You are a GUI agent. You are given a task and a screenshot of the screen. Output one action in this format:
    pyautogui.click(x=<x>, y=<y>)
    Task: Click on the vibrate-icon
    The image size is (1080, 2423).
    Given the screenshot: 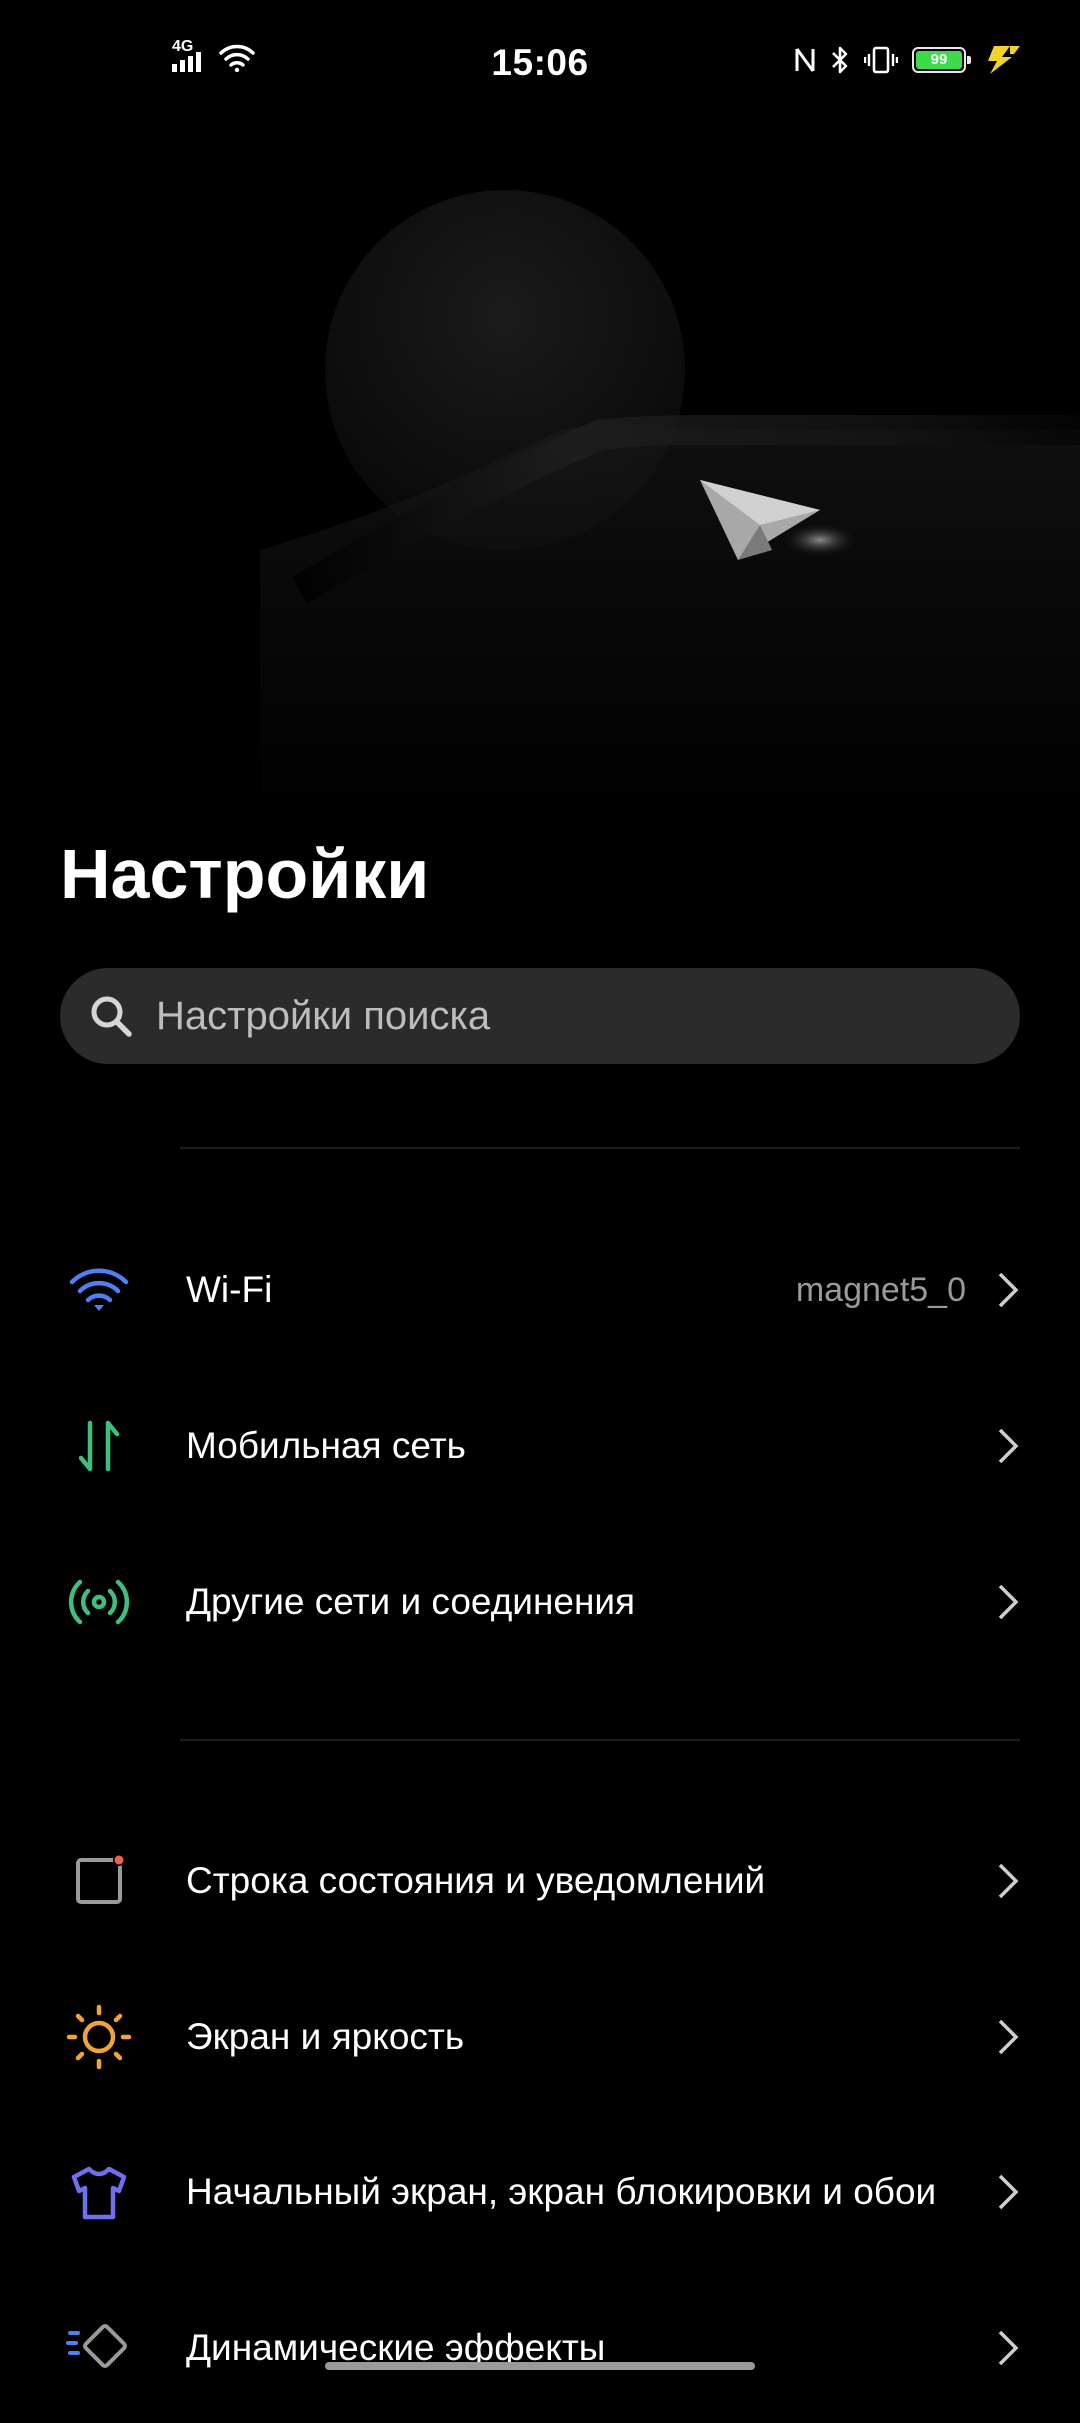 What is the action you would take?
    pyautogui.click(x=881, y=60)
    